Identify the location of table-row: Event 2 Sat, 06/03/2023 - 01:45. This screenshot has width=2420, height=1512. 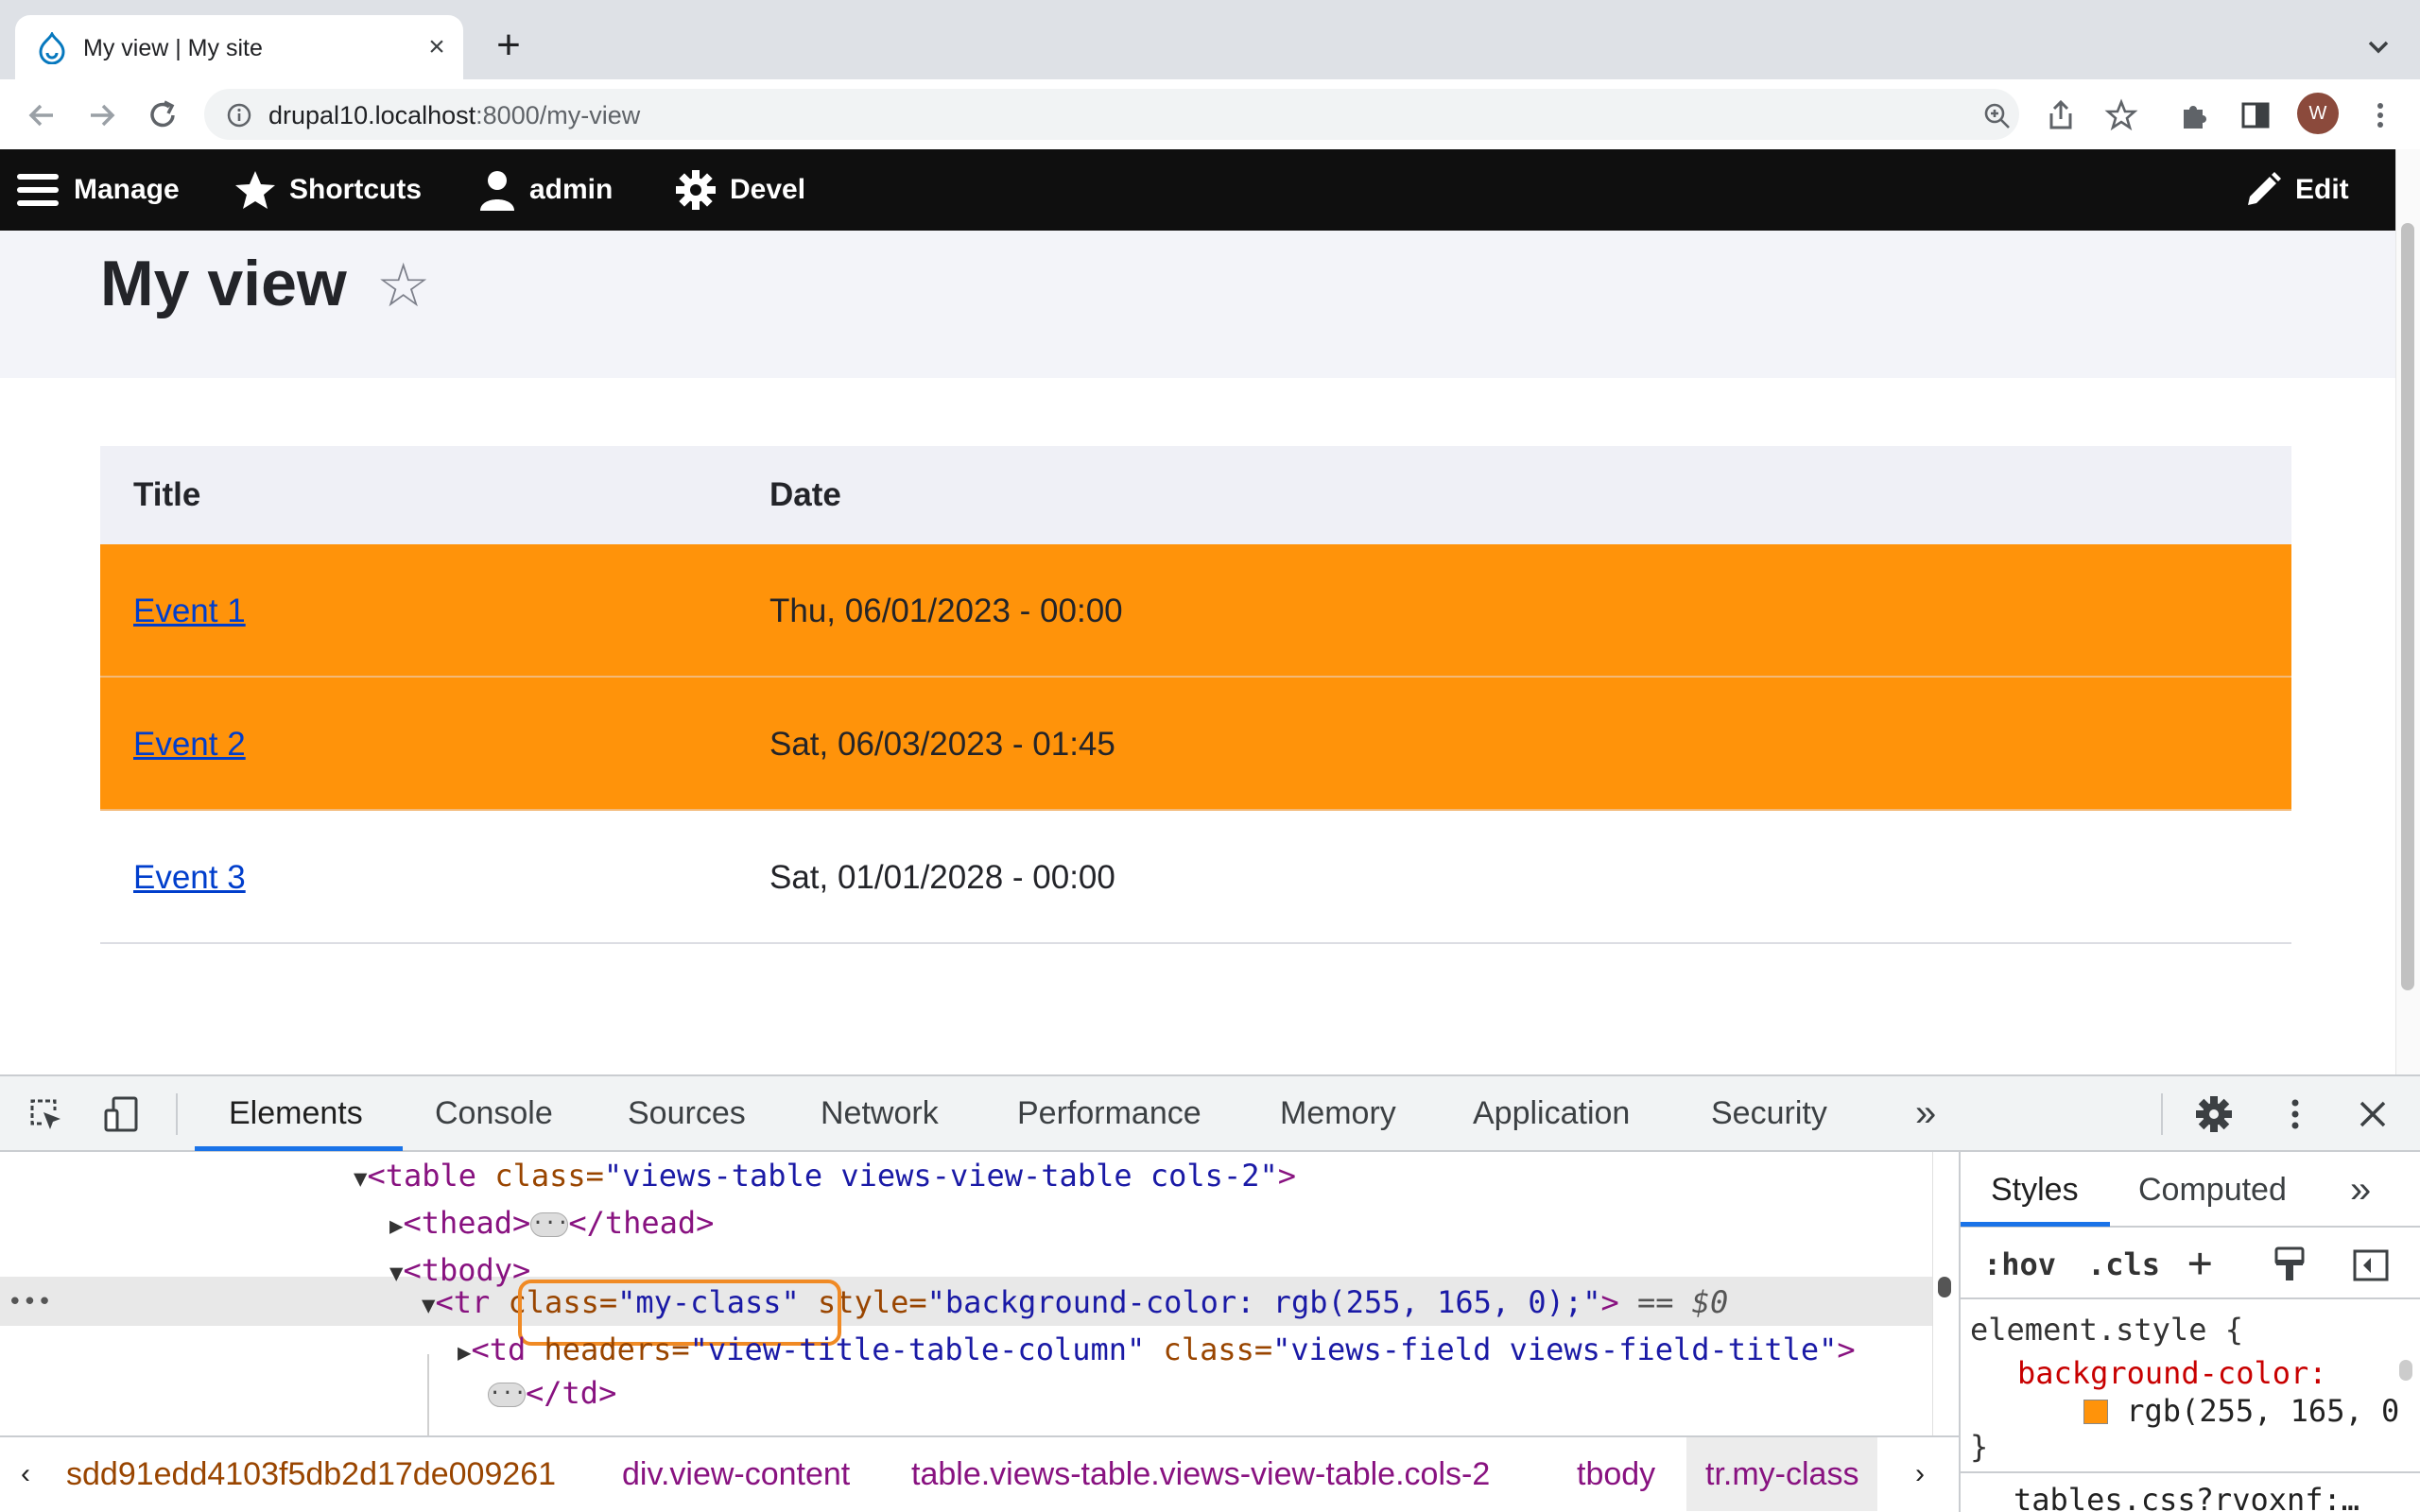
(1196, 744).